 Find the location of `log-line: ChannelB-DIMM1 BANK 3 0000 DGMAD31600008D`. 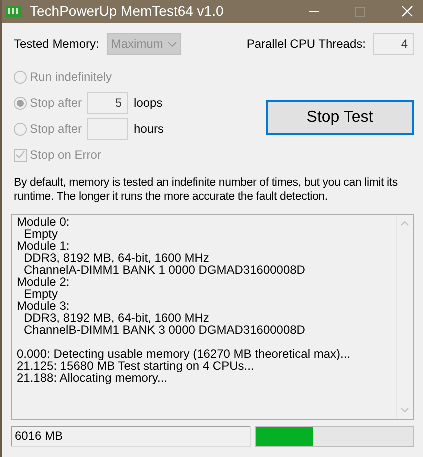

log-line: ChannelB-DIMM1 BANK 3 0000 DGMAD31600008D is located at coordinates (164, 330).